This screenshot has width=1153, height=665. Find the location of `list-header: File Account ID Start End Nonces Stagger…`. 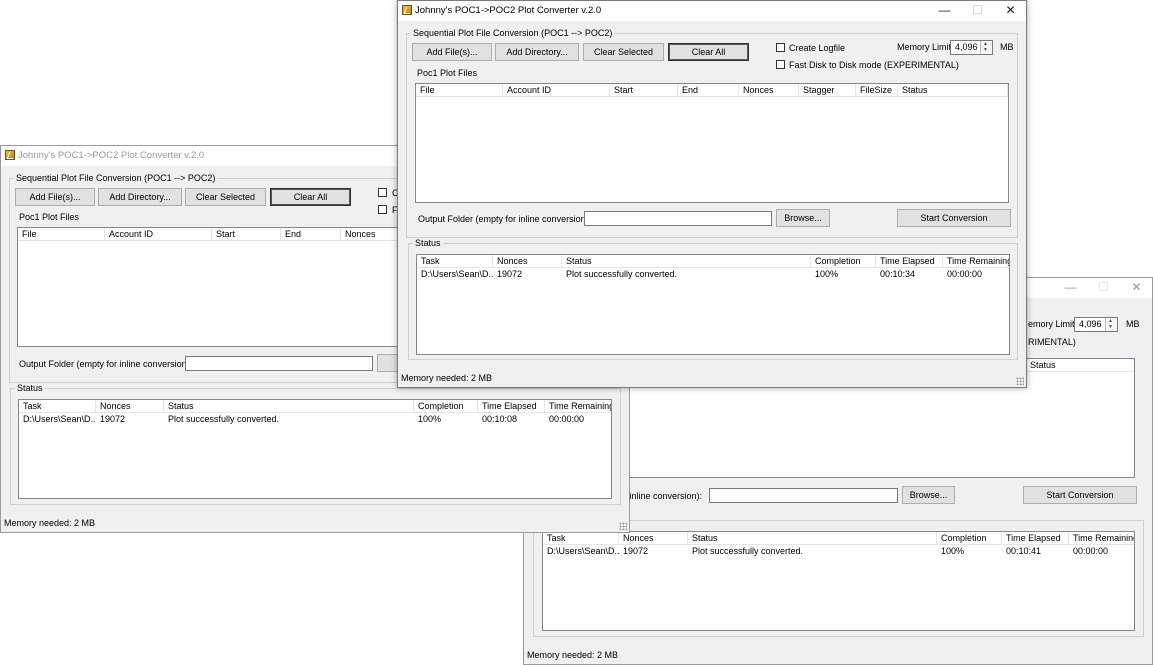

list-header: File Account ID Start End Nonces Stagger… is located at coordinates (712, 90).